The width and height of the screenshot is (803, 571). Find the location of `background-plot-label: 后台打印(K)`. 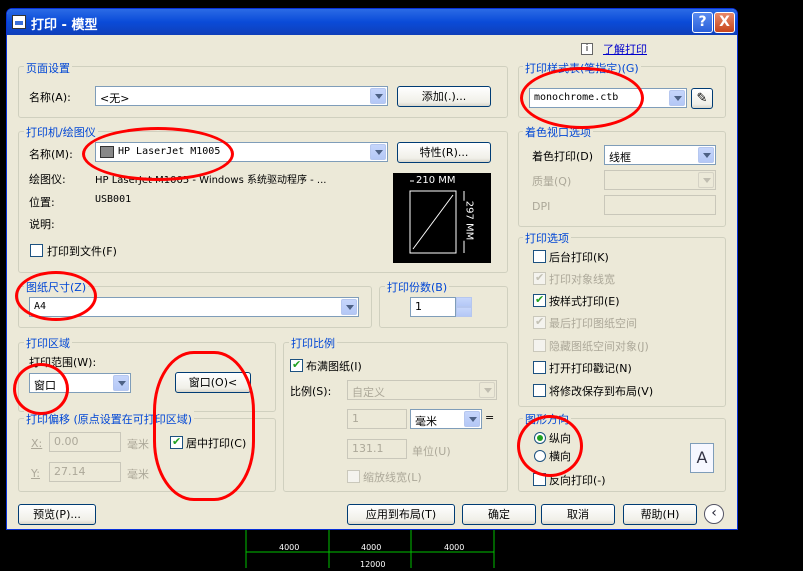

background-plot-label: 后台打印(K) is located at coordinates (579, 257).